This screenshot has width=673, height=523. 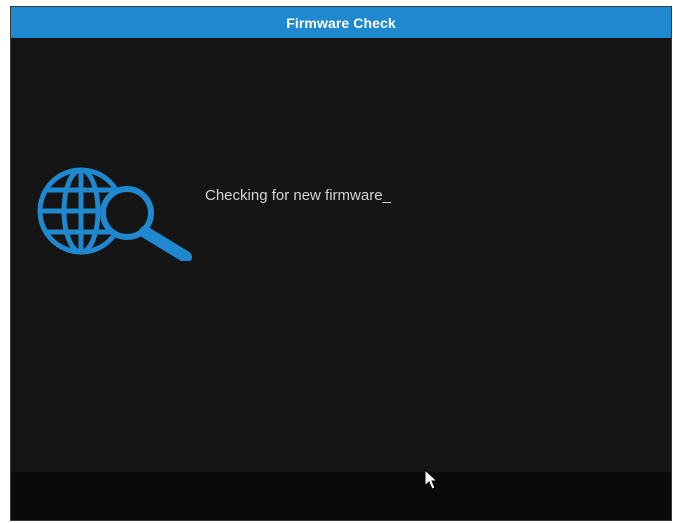 I want to click on dialog-title: Firmware Check, so click(x=341, y=22).